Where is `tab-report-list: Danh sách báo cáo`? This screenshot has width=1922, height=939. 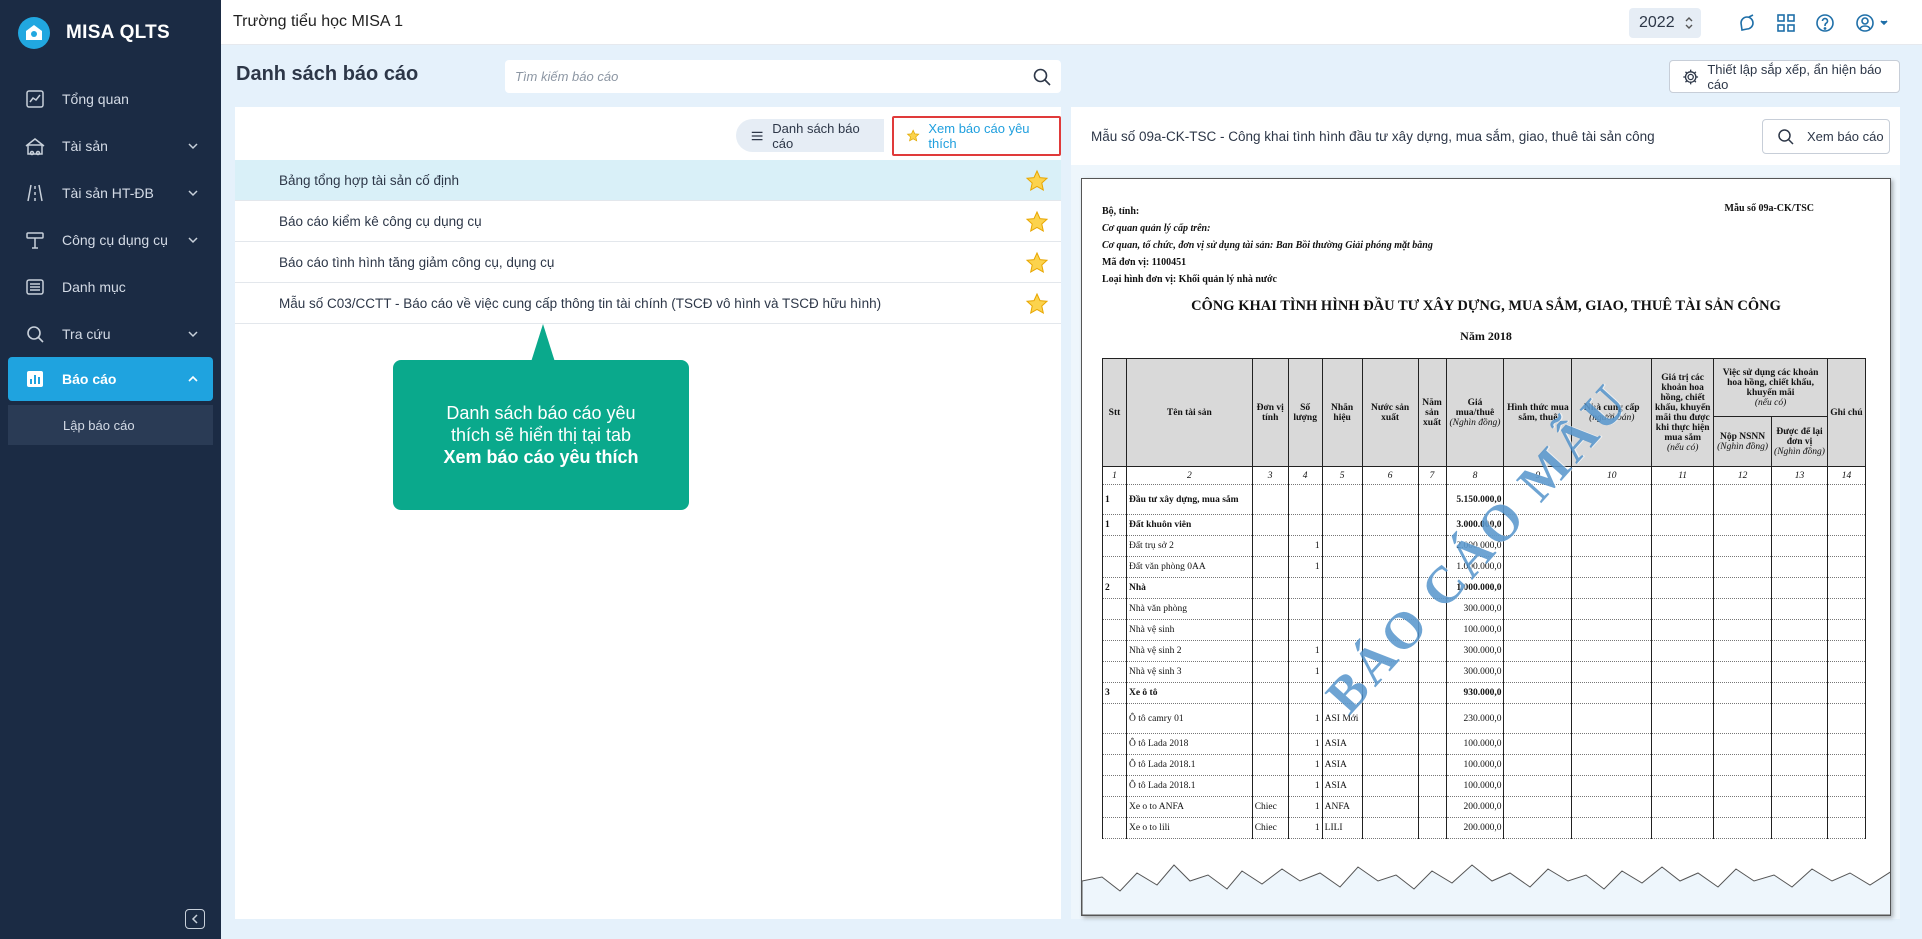
tab-report-list: Danh sách báo cáo is located at coordinates (810, 135).